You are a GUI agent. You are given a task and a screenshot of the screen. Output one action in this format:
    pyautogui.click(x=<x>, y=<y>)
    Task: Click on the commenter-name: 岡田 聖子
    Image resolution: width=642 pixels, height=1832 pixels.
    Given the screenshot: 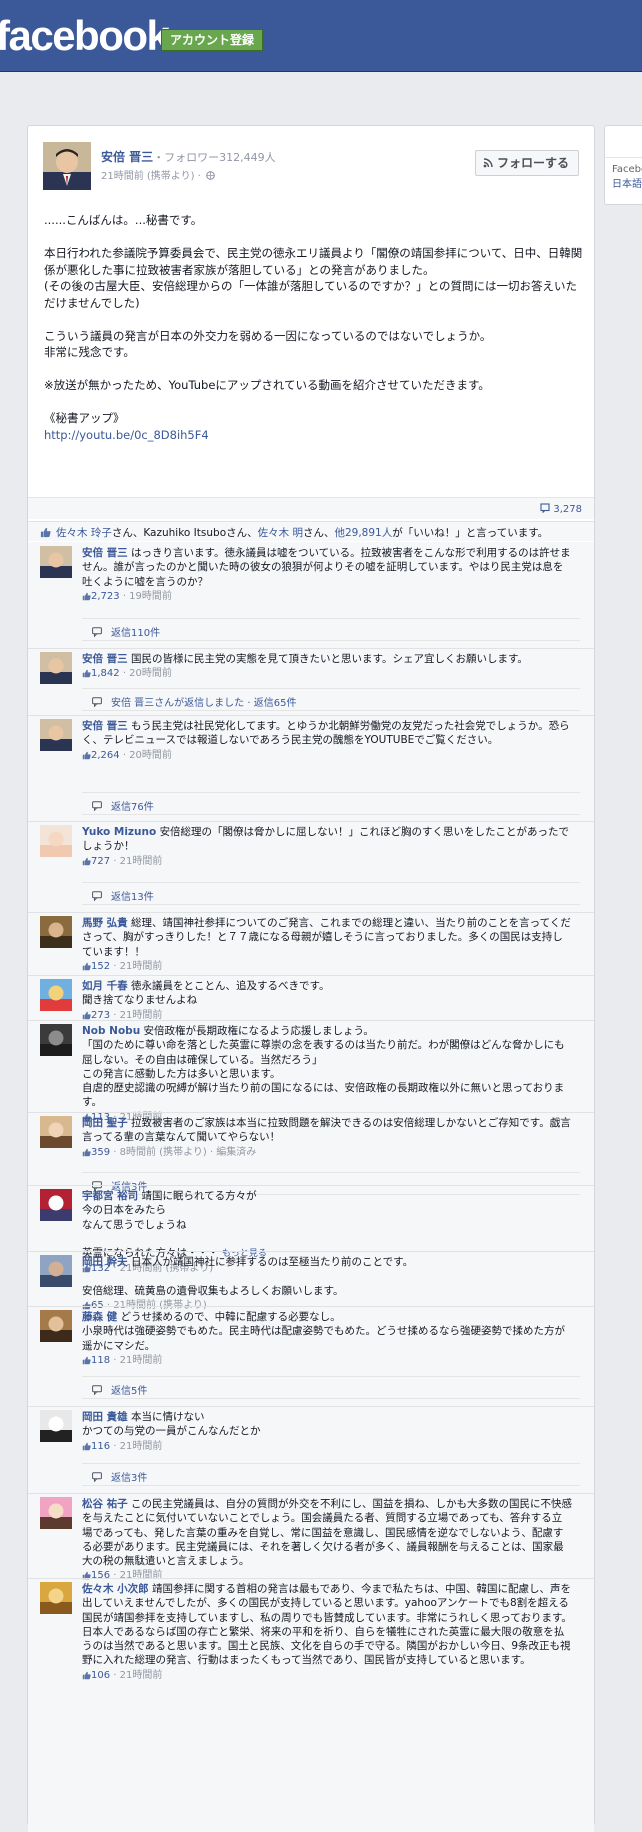 What is the action you would take?
    pyautogui.click(x=105, y=1123)
    